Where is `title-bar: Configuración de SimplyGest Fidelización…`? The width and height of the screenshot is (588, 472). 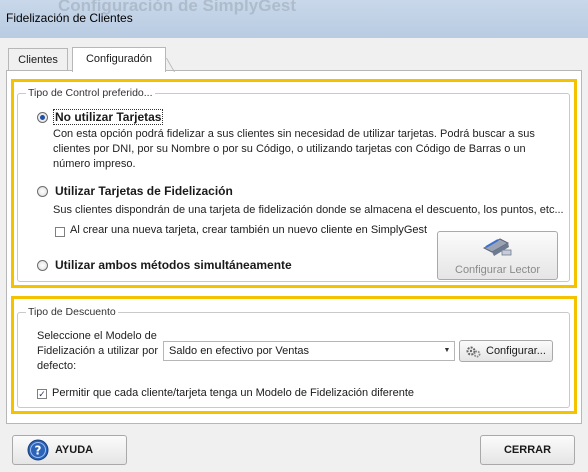 title-bar: Configuración de SimplyGest Fidelización… is located at coordinates (294, 19).